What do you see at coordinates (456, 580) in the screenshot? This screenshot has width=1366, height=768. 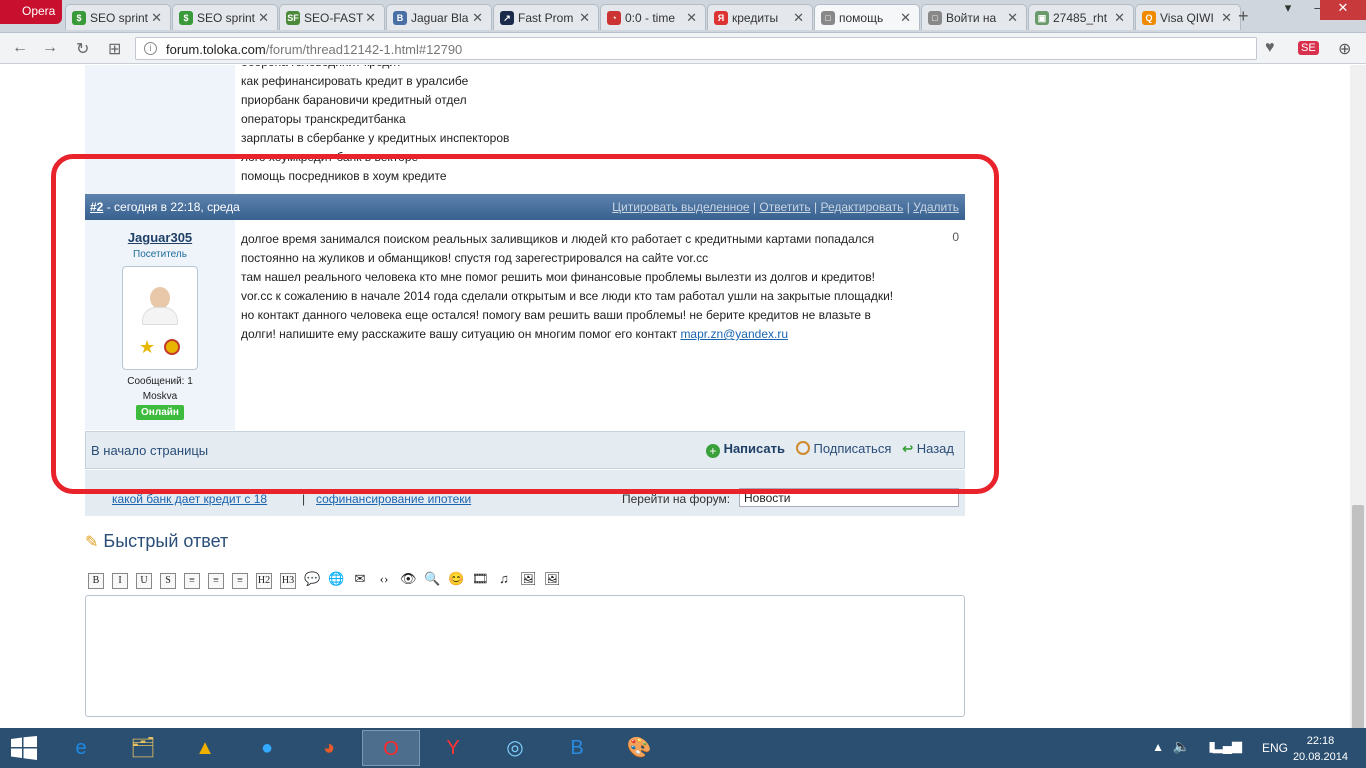 I see `toolbar-button-icon: 😊` at bounding box center [456, 580].